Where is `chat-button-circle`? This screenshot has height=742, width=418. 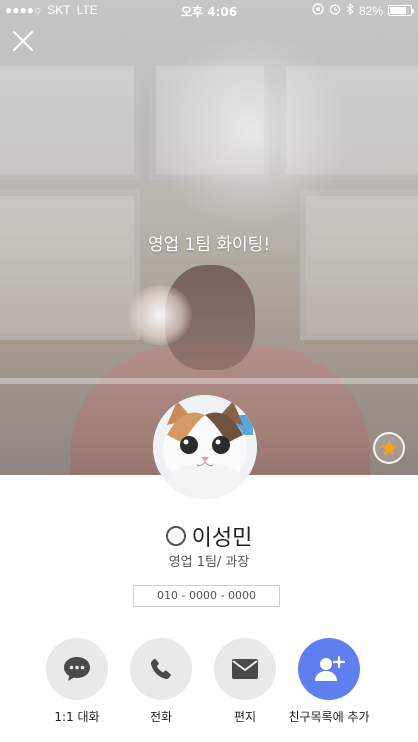
chat-button-circle is located at coordinates (77, 669).